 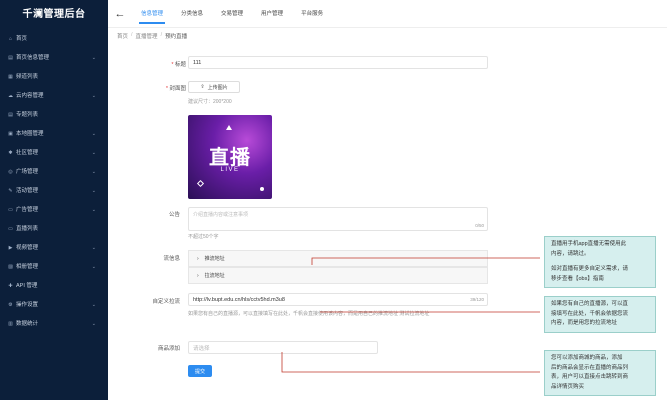 I want to click on topic-icon: ▤, so click(x=10, y=115).